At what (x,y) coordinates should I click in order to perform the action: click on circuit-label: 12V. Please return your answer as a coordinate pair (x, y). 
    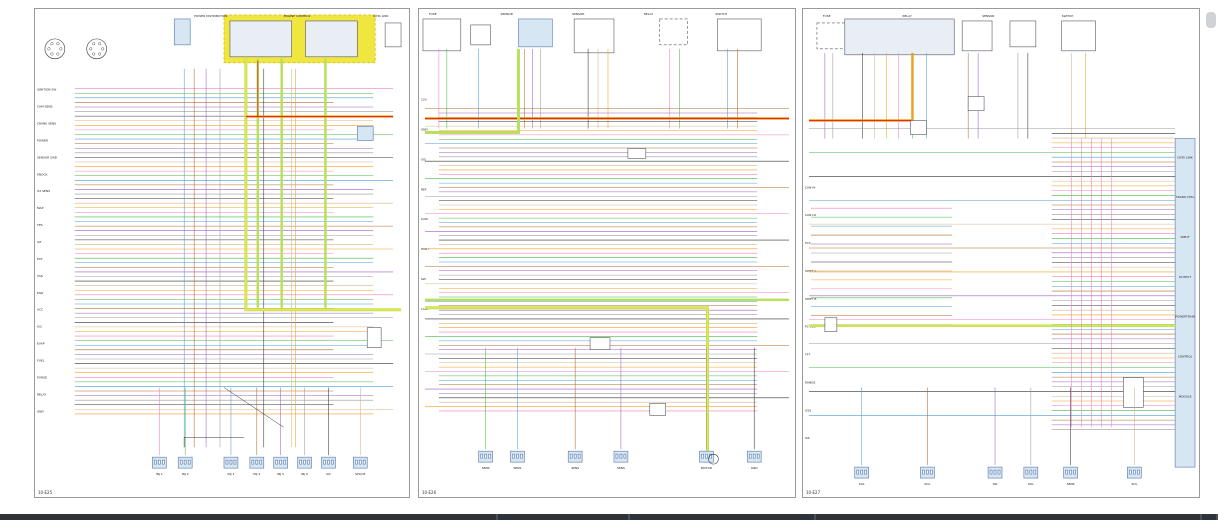
    Looking at the image, I should click on (424, 100).